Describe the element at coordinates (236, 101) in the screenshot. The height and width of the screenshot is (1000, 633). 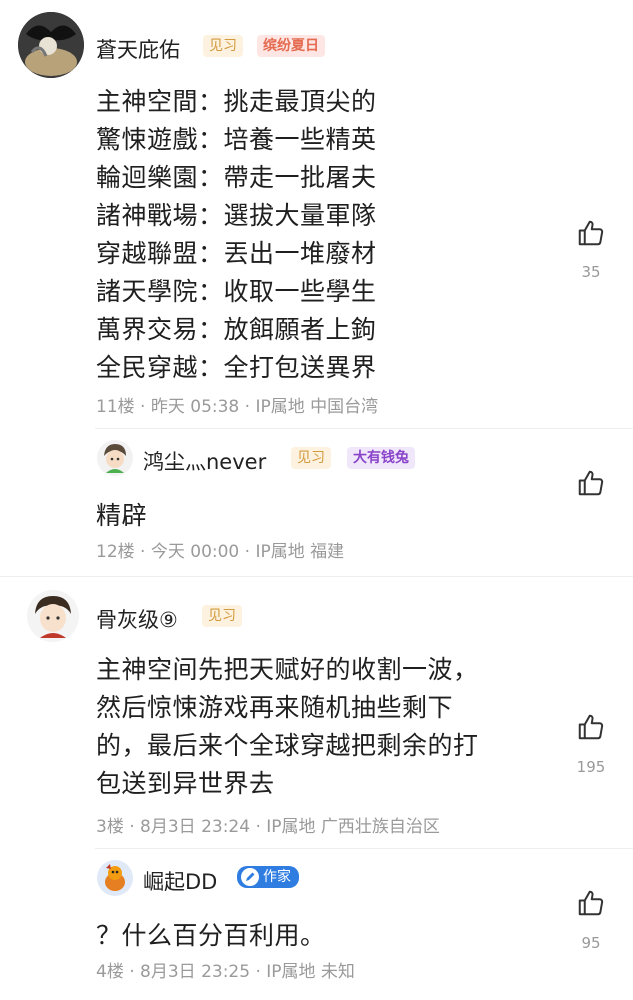
I see `comment-text-line: 主神空間：挑走最頂尖的` at that location.